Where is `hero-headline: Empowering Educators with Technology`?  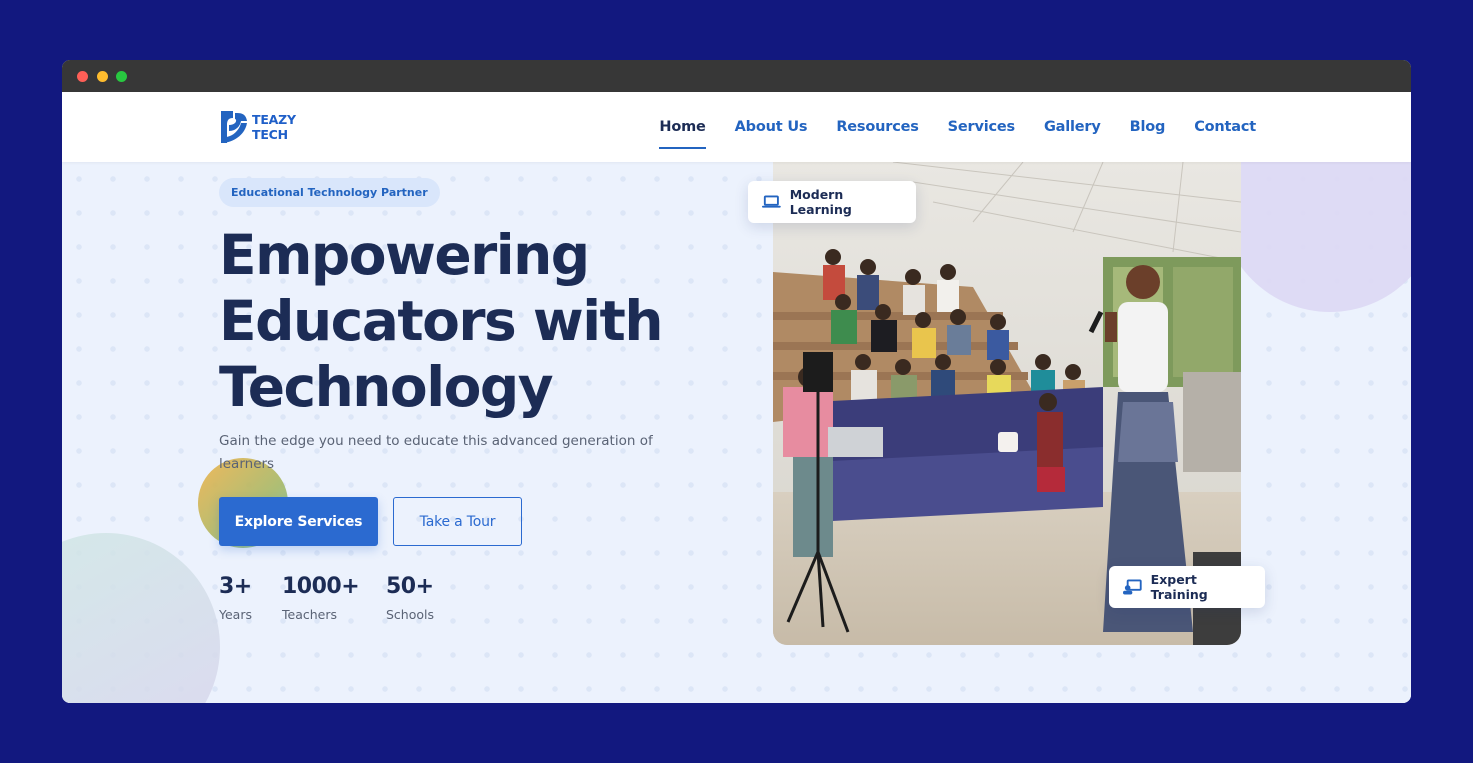
hero-headline: Empowering Educators with Technology is located at coordinates (479, 321).